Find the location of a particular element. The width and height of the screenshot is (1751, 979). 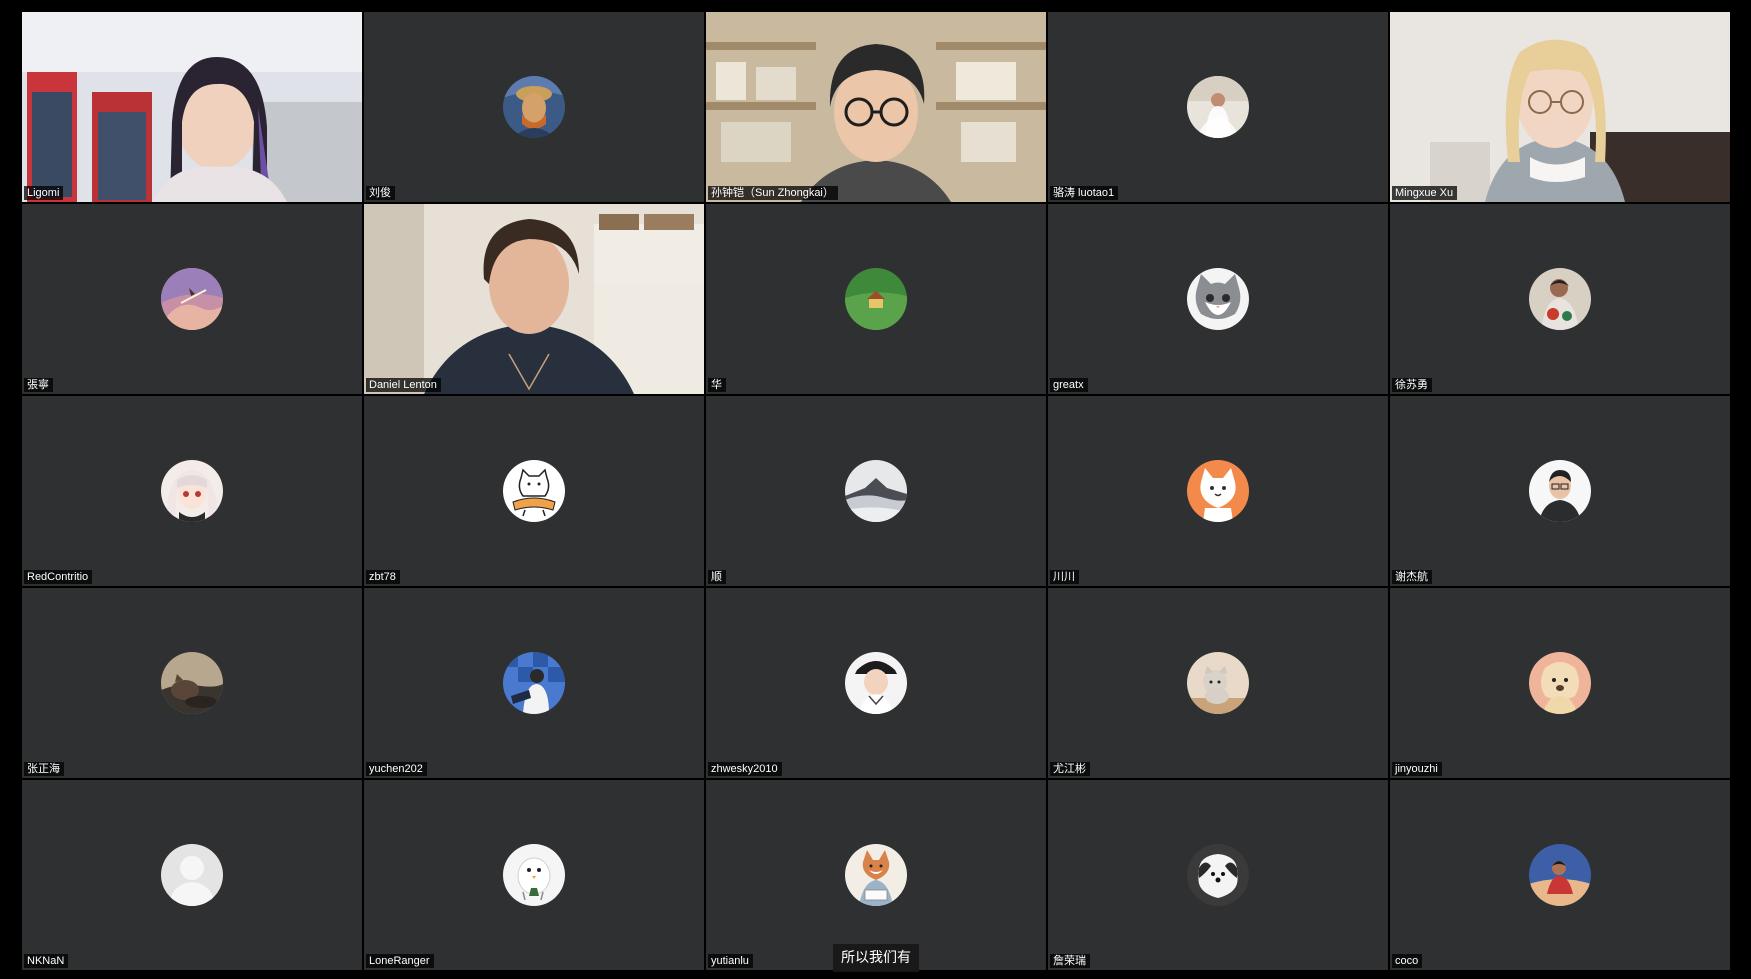

participant-tile: 谢杰航 is located at coordinates (1560, 491).